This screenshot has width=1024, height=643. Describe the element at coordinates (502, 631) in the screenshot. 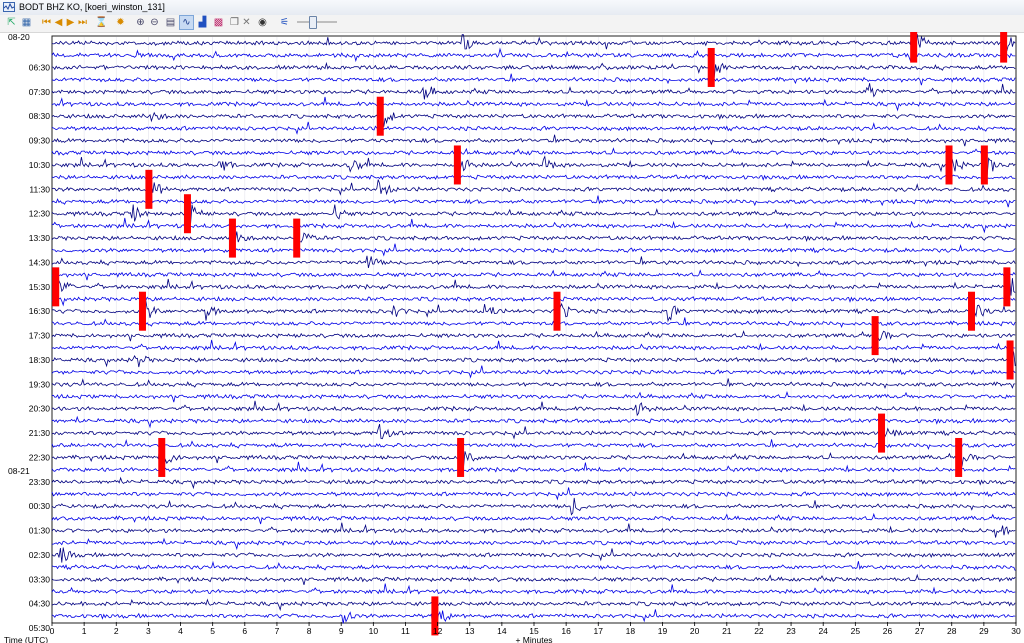

I see `x-tick-label: 14` at that location.